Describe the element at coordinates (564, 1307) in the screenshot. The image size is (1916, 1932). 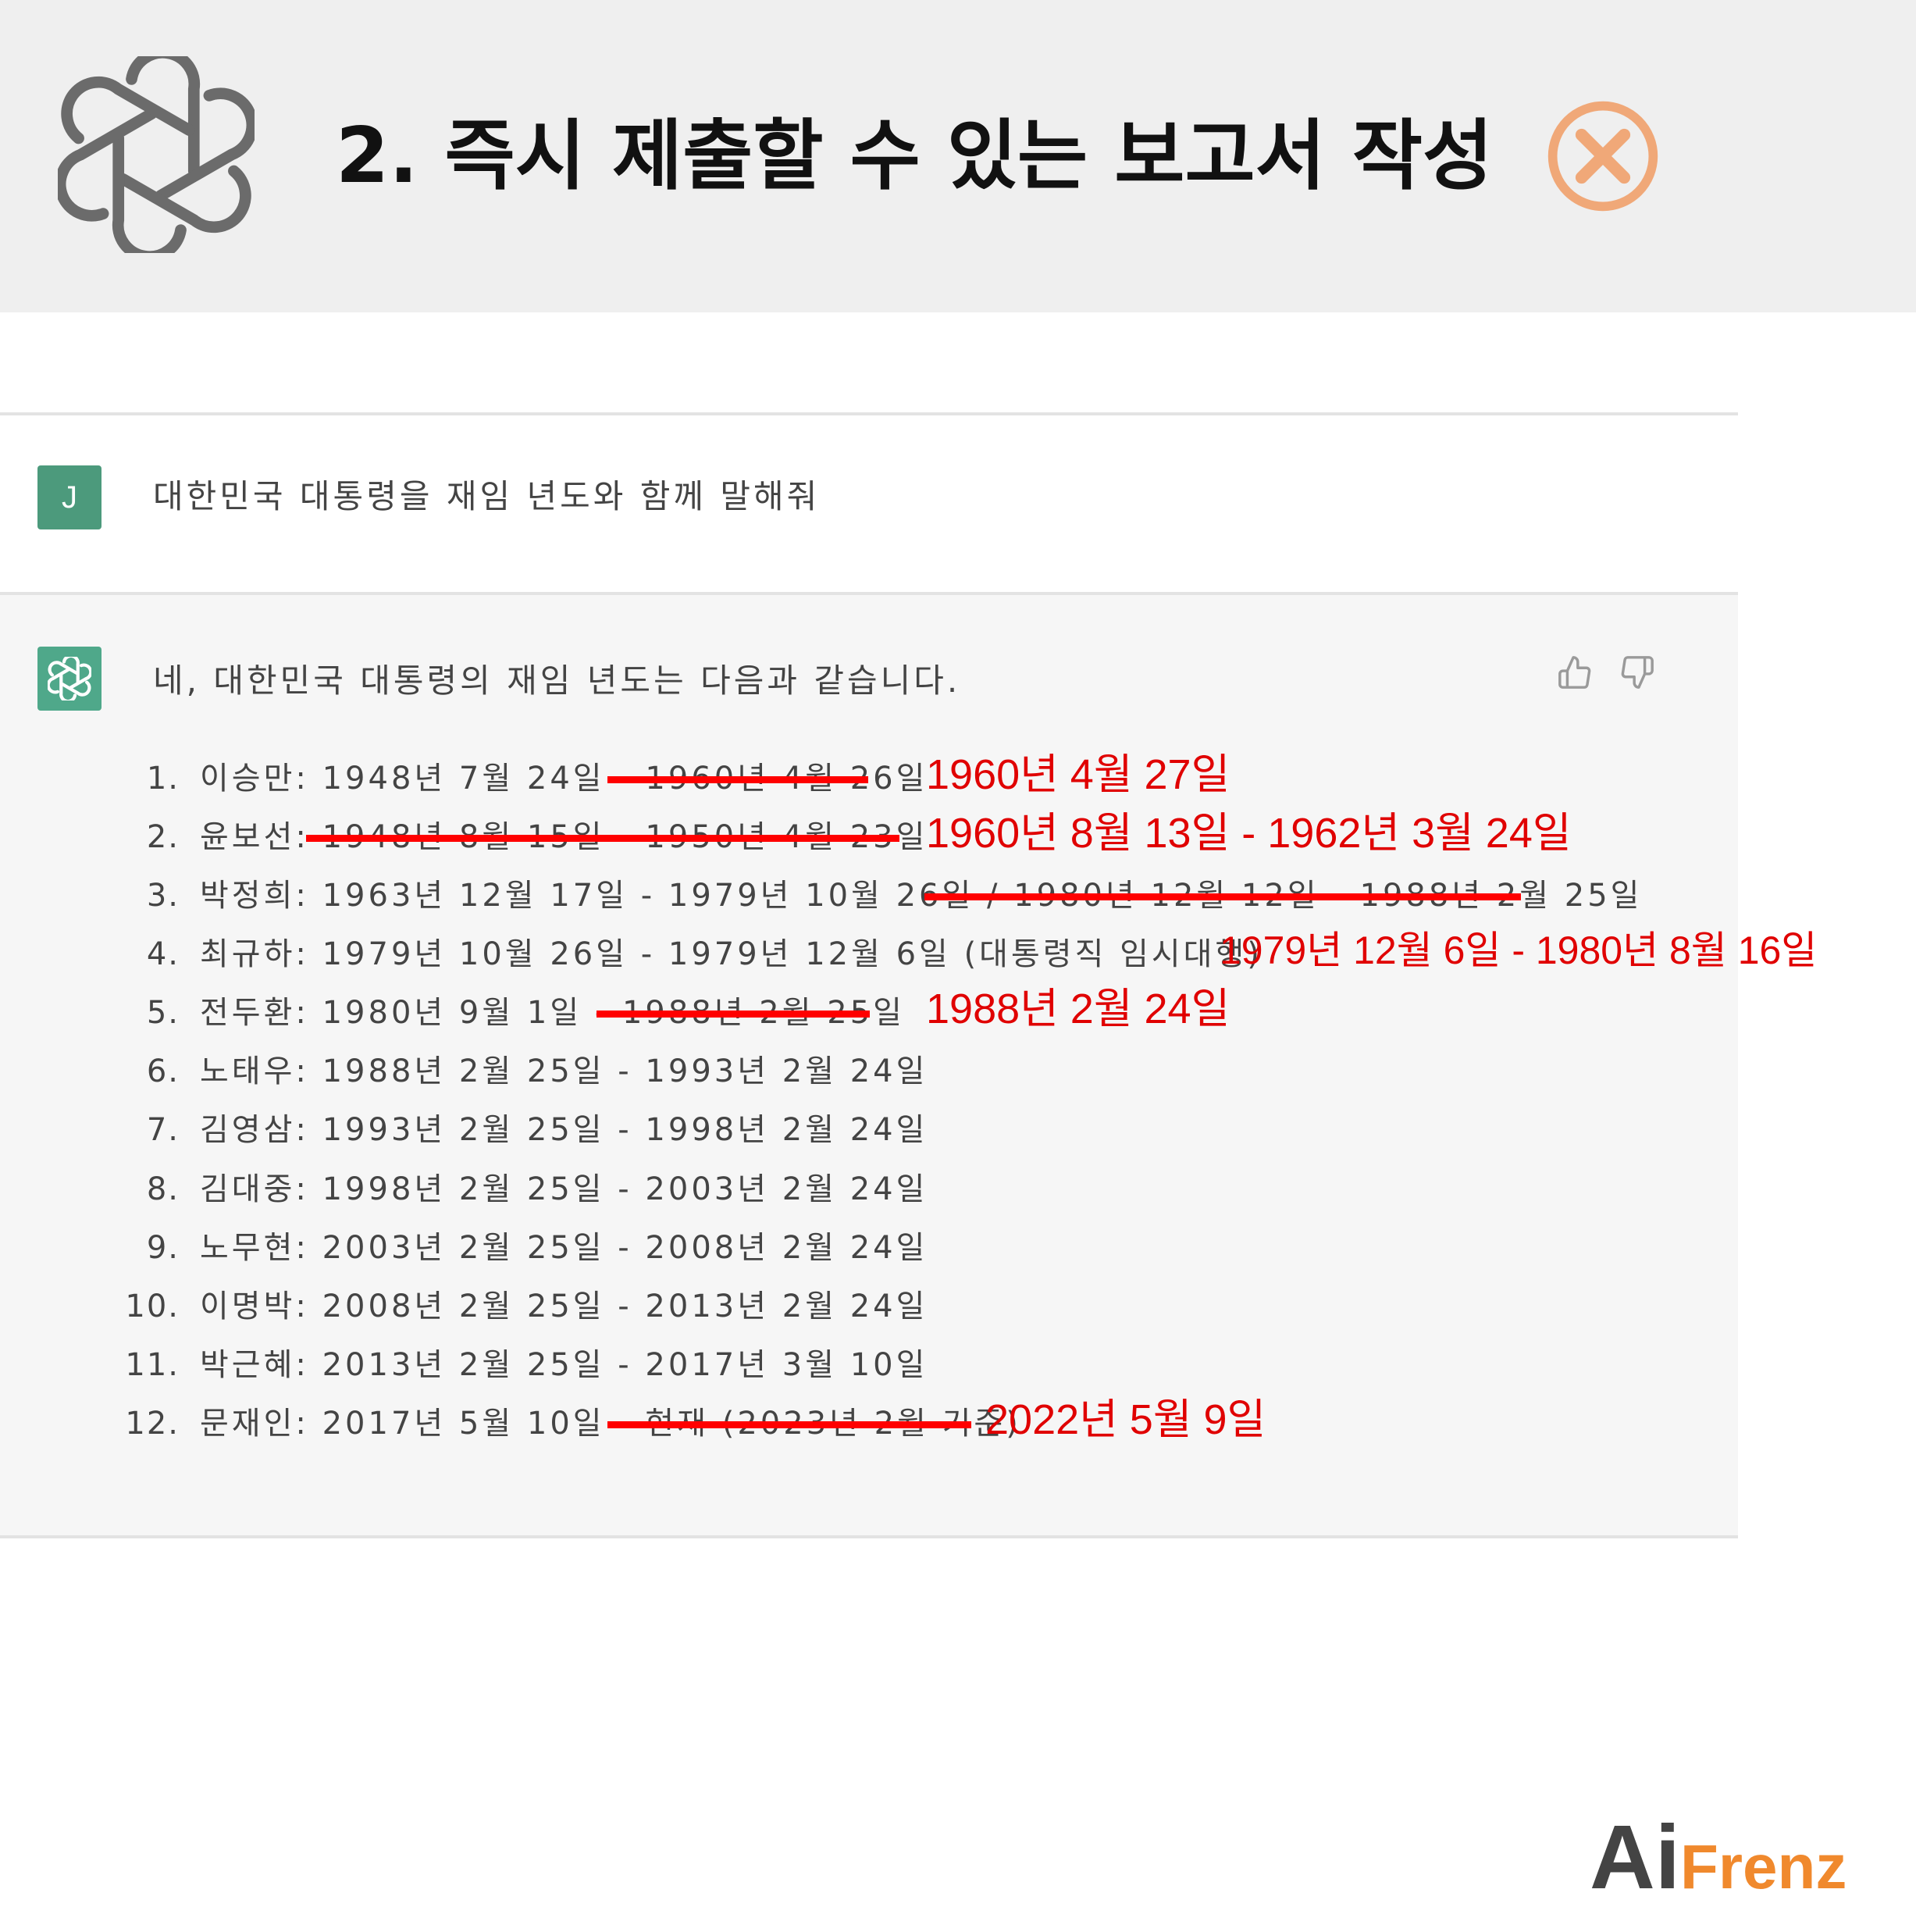
I see `list-item-text: 이명박: 2008년 2월 25일 - 2013년 2월 24일` at that location.